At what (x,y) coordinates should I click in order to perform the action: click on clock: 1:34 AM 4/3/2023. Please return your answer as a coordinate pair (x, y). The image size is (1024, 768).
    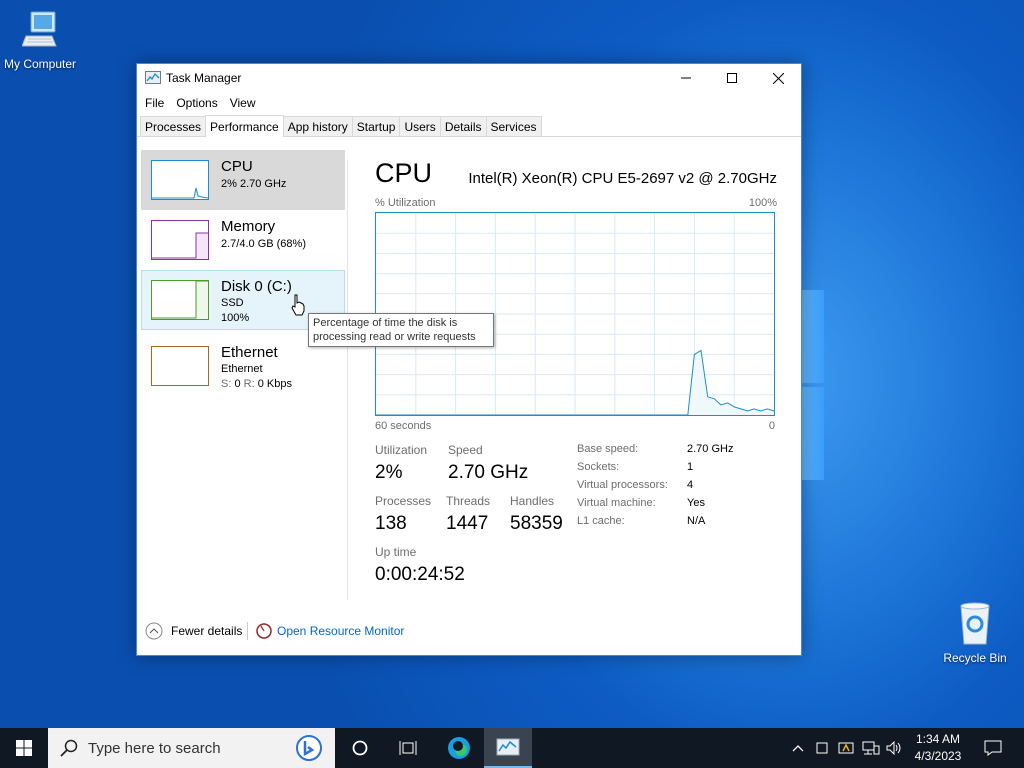
    Looking at the image, I should click on (938, 748).